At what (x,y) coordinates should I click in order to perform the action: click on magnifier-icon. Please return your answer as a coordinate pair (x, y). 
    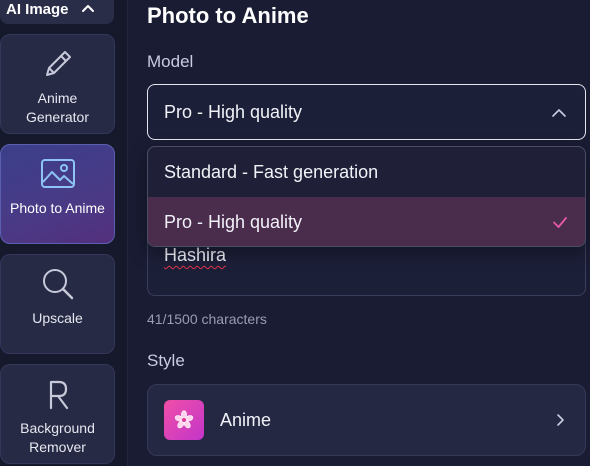
    Looking at the image, I should click on (58, 284).